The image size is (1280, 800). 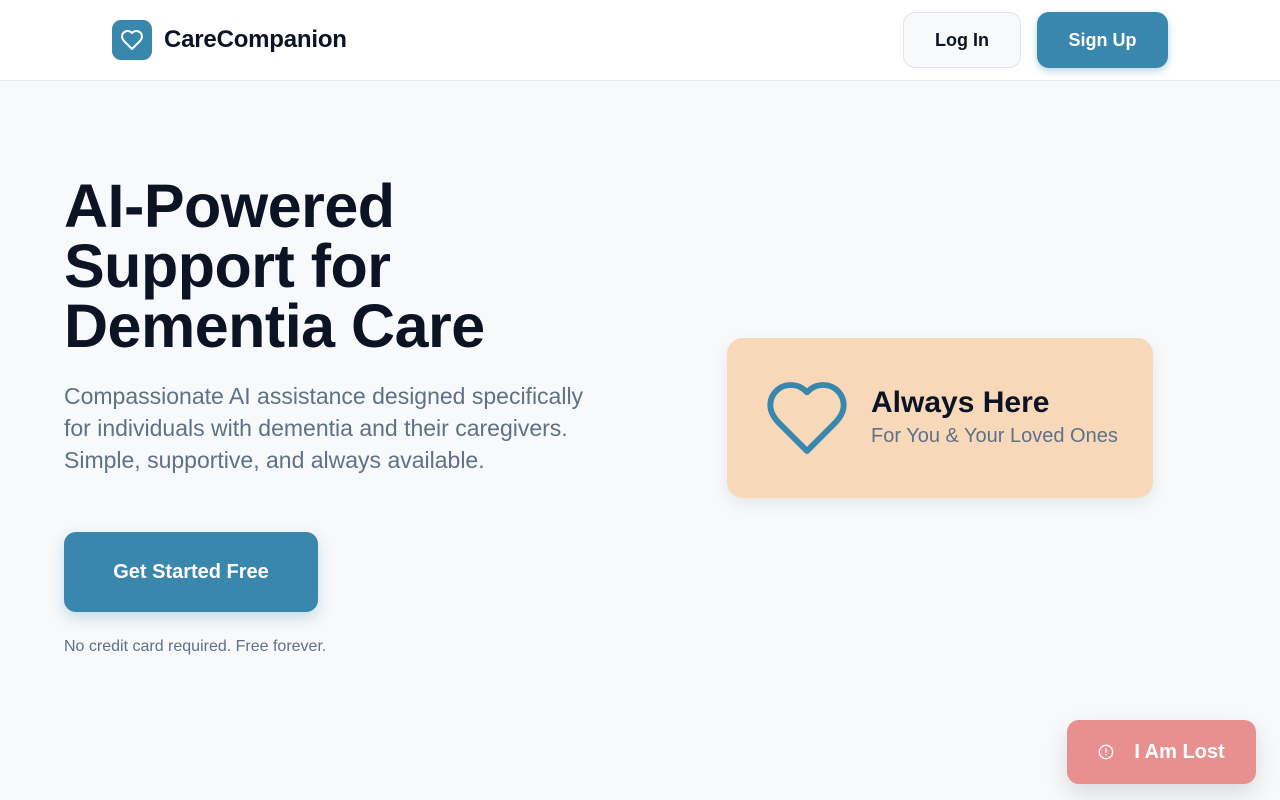 What do you see at coordinates (994, 436) in the screenshot?
I see `card-subtitle: For You & Your Loved Ones` at bounding box center [994, 436].